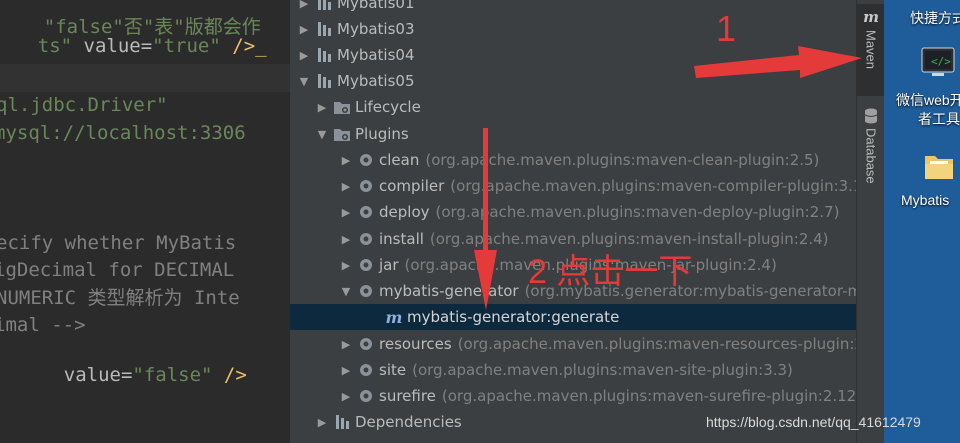  Describe the element at coordinates (485, 280) in the screenshot. I see `arrow-2-icon` at that location.